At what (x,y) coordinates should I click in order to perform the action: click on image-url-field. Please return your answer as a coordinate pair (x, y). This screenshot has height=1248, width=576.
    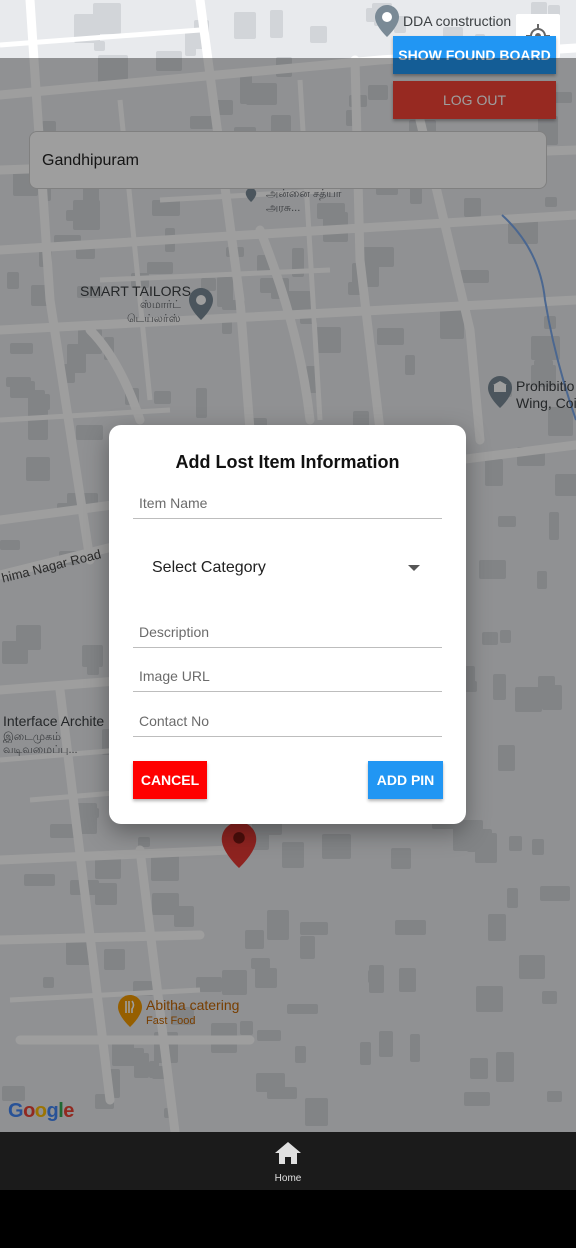
    Looking at the image, I should click on (287, 670).